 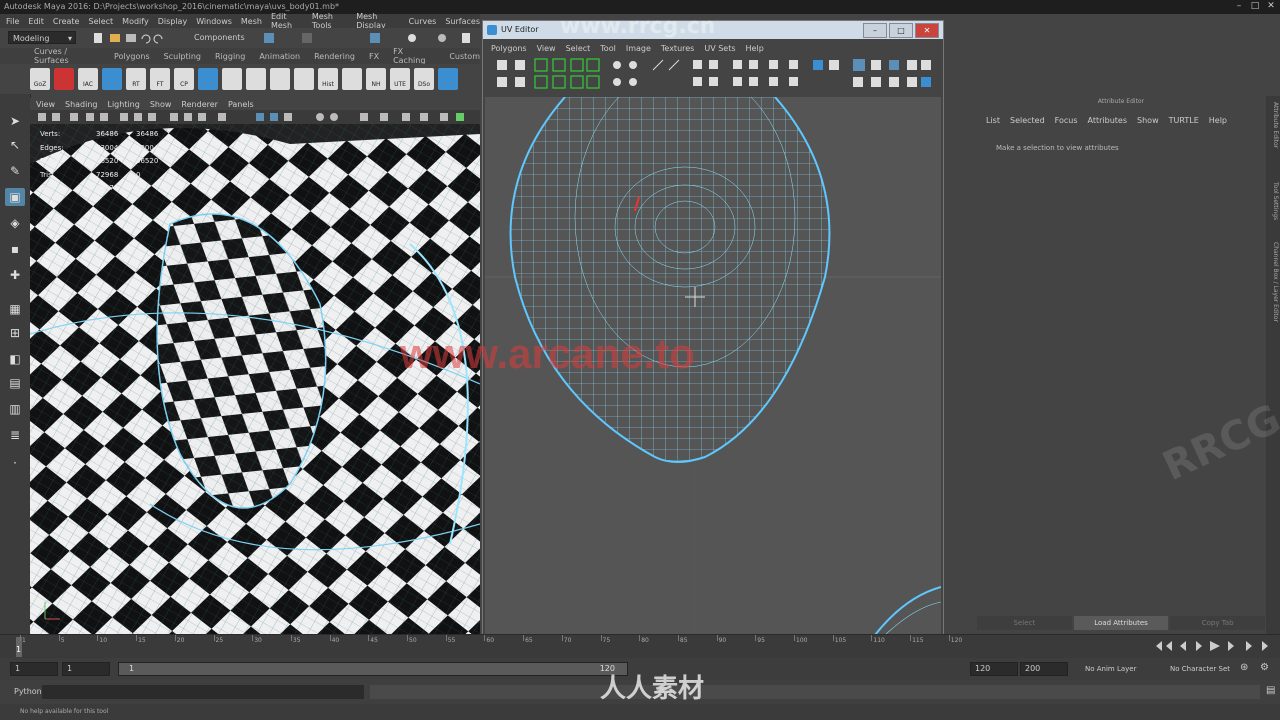 I want to click on viewport-menu-shading: Shading, so click(x=81, y=104).